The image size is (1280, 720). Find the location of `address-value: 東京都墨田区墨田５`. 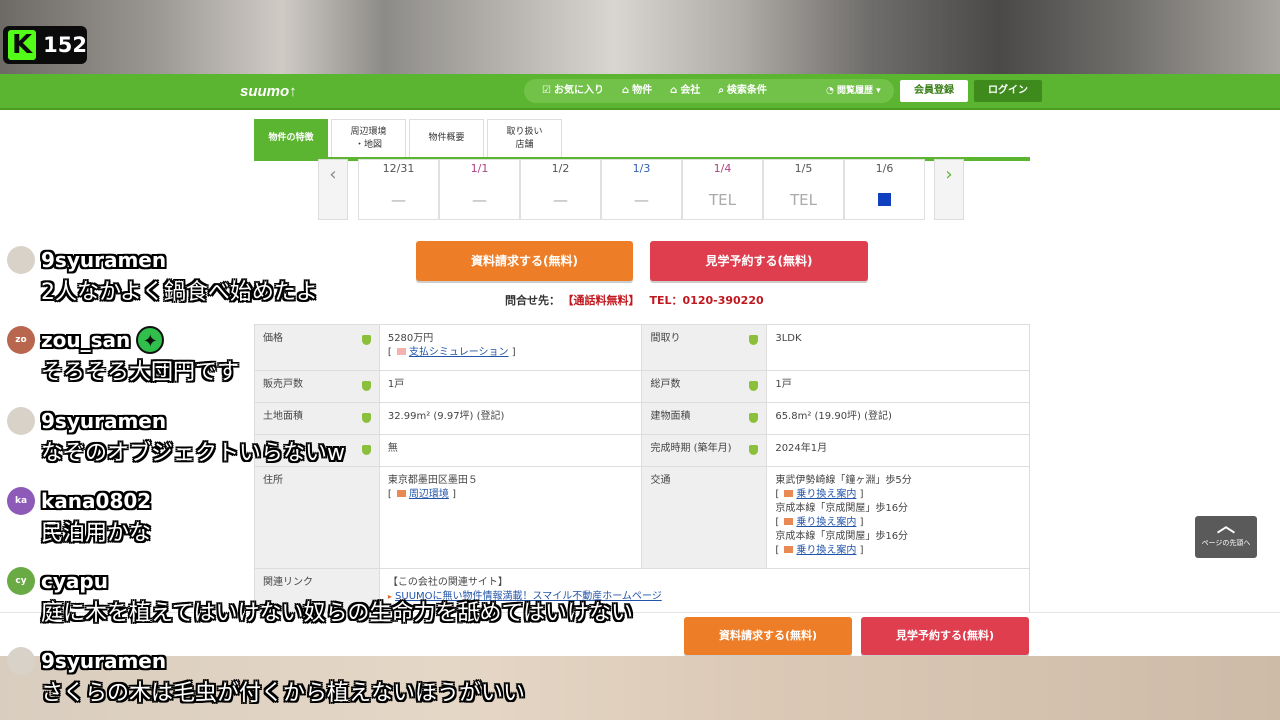

address-value: 東京都墨田区墨田５ is located at coordinates (432, 480).